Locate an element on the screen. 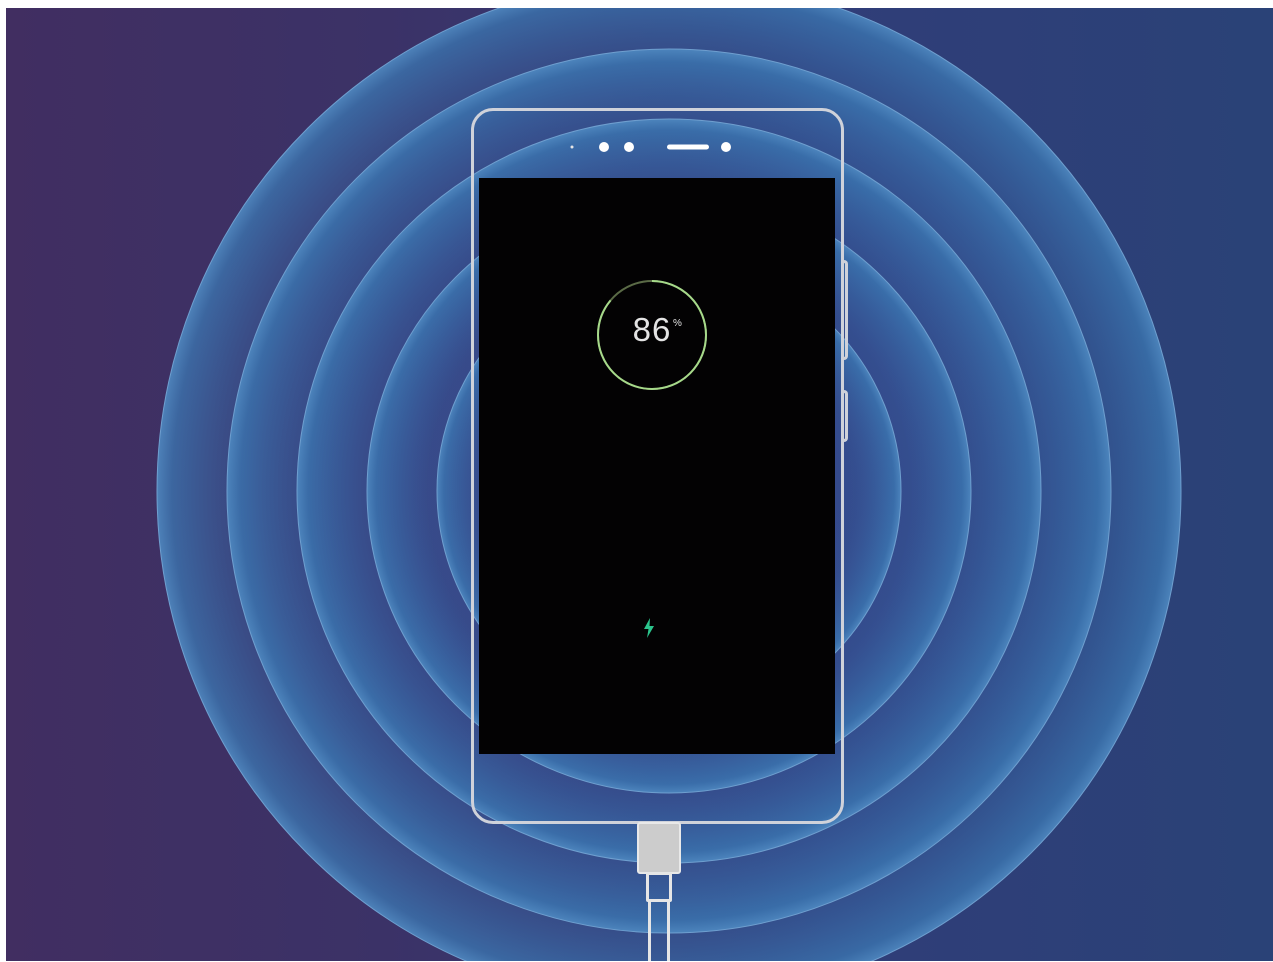 The image size is (1273, 962). volume-button is located at coordinates (845, 310).